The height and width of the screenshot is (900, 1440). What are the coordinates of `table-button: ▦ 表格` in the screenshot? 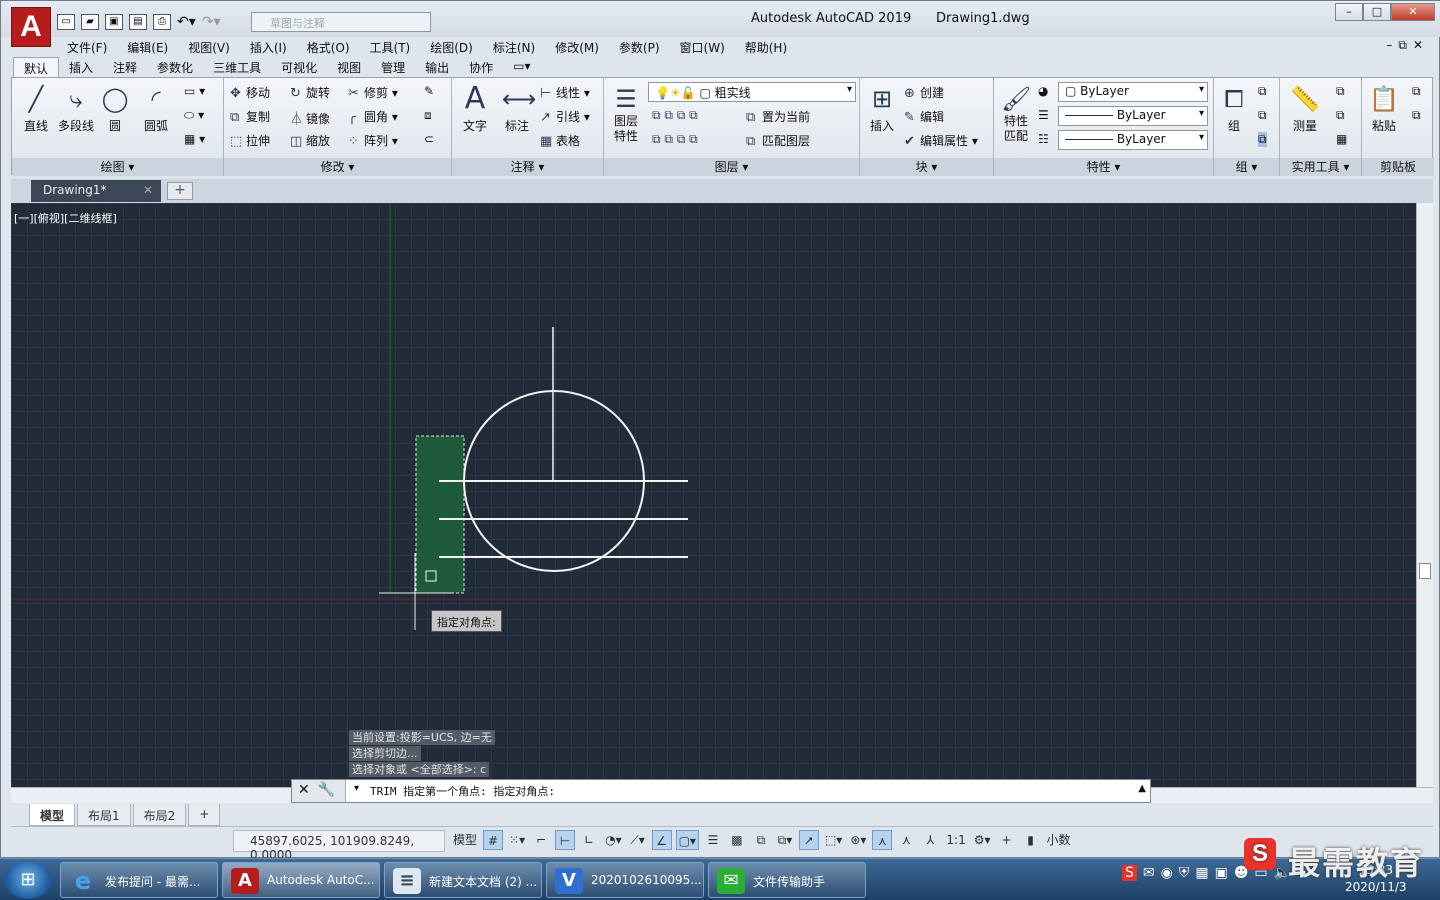 It's located at (560, 140).